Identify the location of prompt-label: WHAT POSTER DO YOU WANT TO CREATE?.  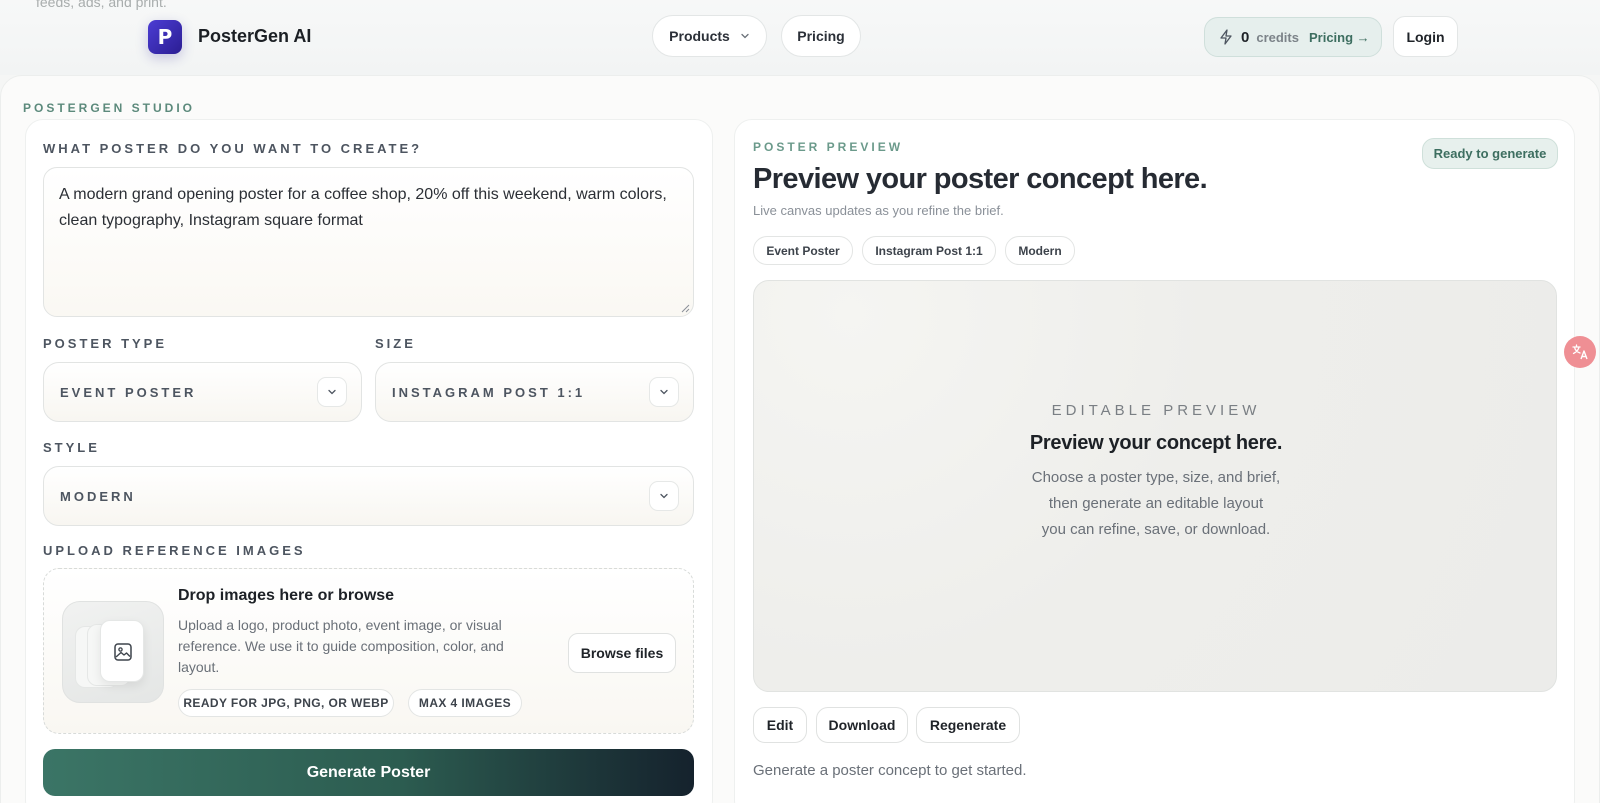
(233, 148).